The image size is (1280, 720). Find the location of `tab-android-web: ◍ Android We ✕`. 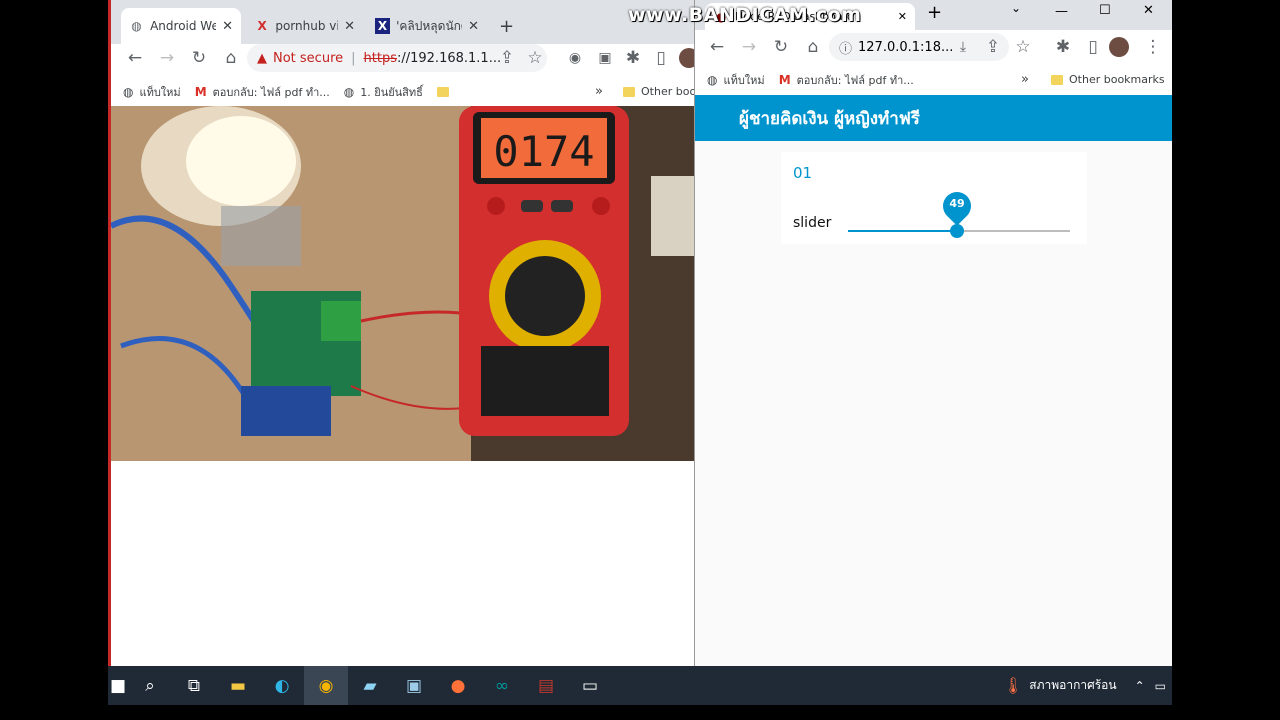

tab-android-web: ◍ Android We ✕ is located at coordinates (181, 26).